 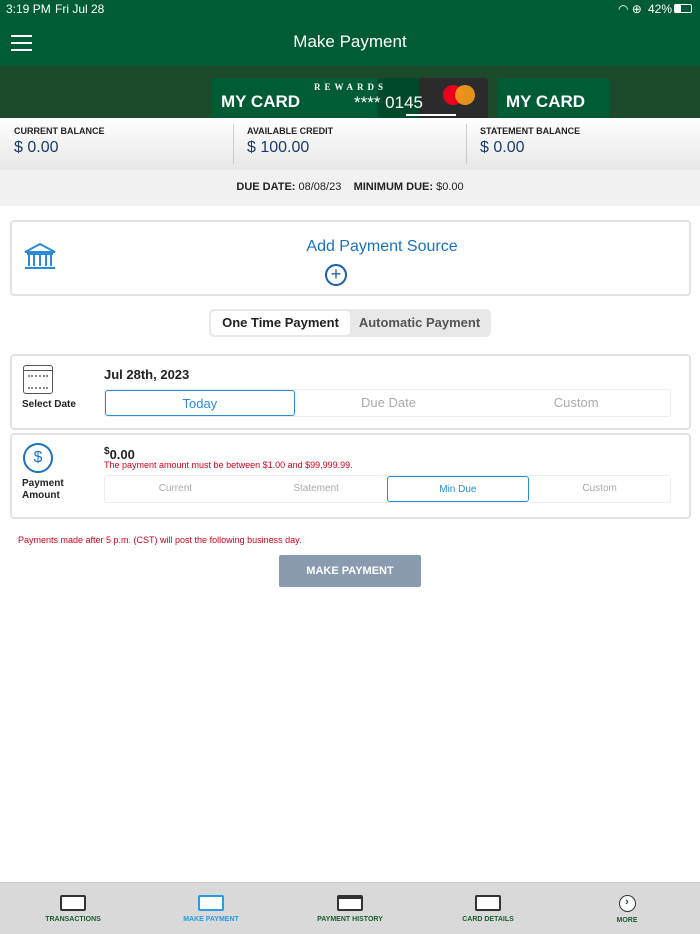 What do you see at coordinates (49, 404) in the screenshot?
I see `select-date-label: Select Date` at bounding box center [49, 404].